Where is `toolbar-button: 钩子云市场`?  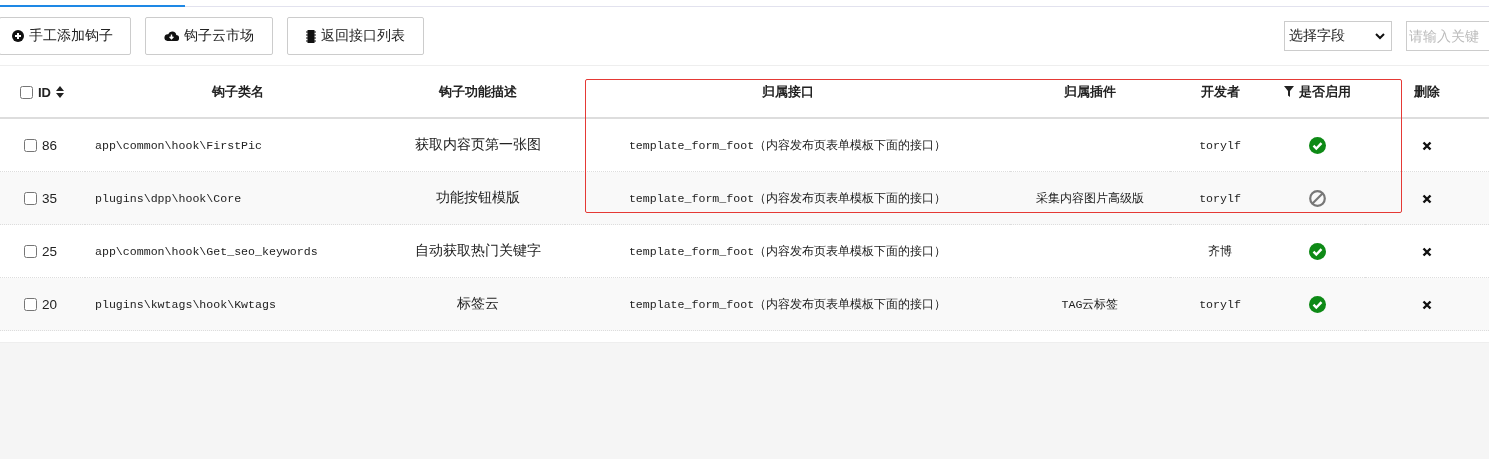
toolbar-button: 钩子云市场 is located at coordinates (209, 36).